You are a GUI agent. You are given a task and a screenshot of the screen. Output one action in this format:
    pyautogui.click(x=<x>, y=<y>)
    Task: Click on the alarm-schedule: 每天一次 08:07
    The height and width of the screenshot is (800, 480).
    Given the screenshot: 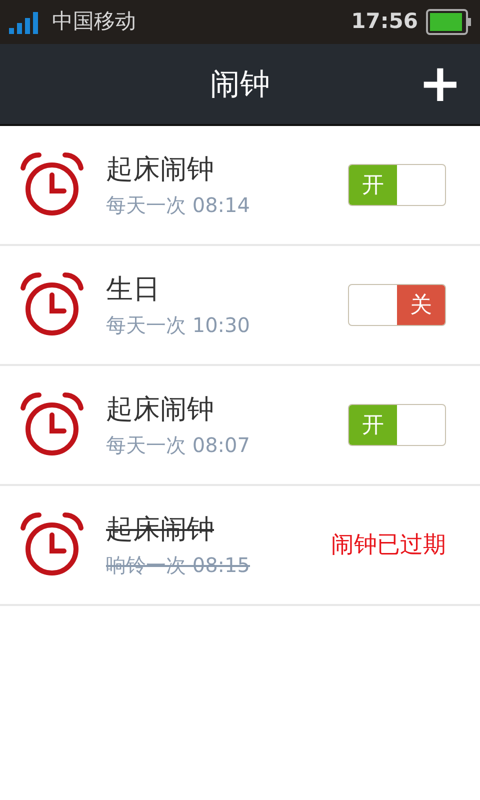 What is the action you would take?
    pyautogui.click(x=178, y=446)
    